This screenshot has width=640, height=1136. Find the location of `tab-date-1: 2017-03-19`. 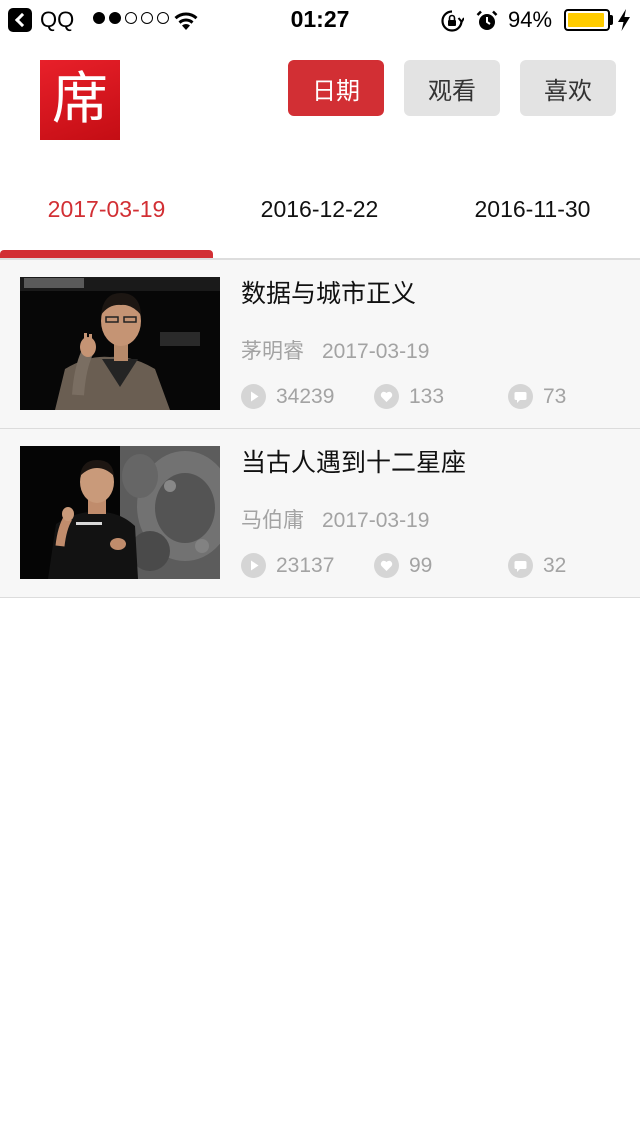

tab-date-1: 2017-03-19 is located at coordinates (106, 209).